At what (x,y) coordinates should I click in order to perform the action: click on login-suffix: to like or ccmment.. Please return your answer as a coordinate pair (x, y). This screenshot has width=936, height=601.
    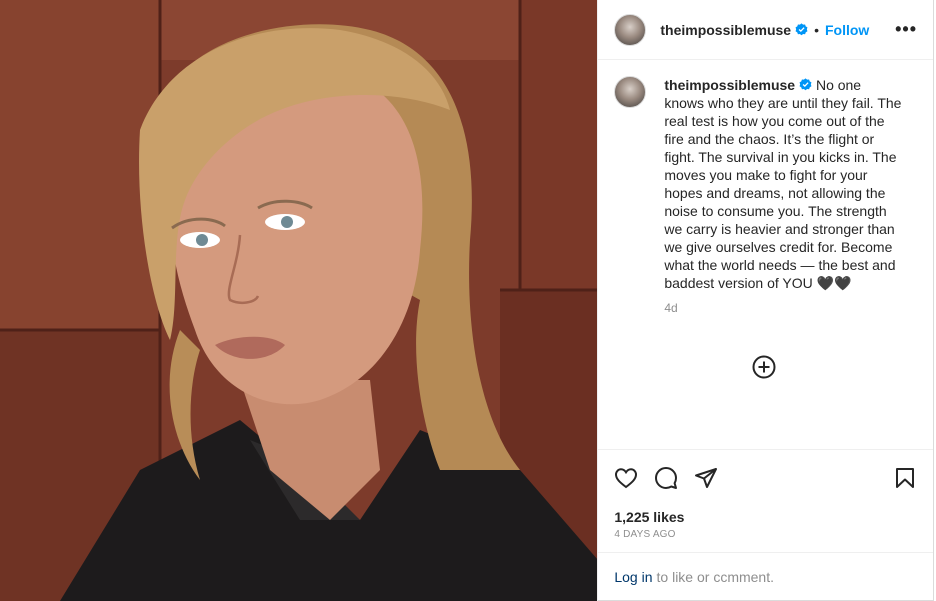
    Looking at the image, I should click on (715, 577).